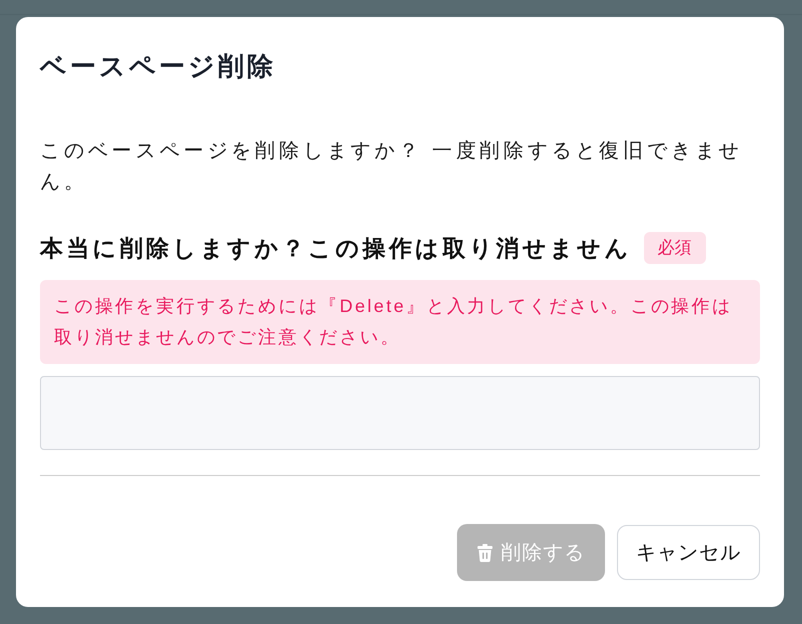 The width and height of the screenshot is (802, 624). What do you see at coordinates (675, 248) in the screenshot?
I see `required-badge: 必須` at bounding box center [675, 248].